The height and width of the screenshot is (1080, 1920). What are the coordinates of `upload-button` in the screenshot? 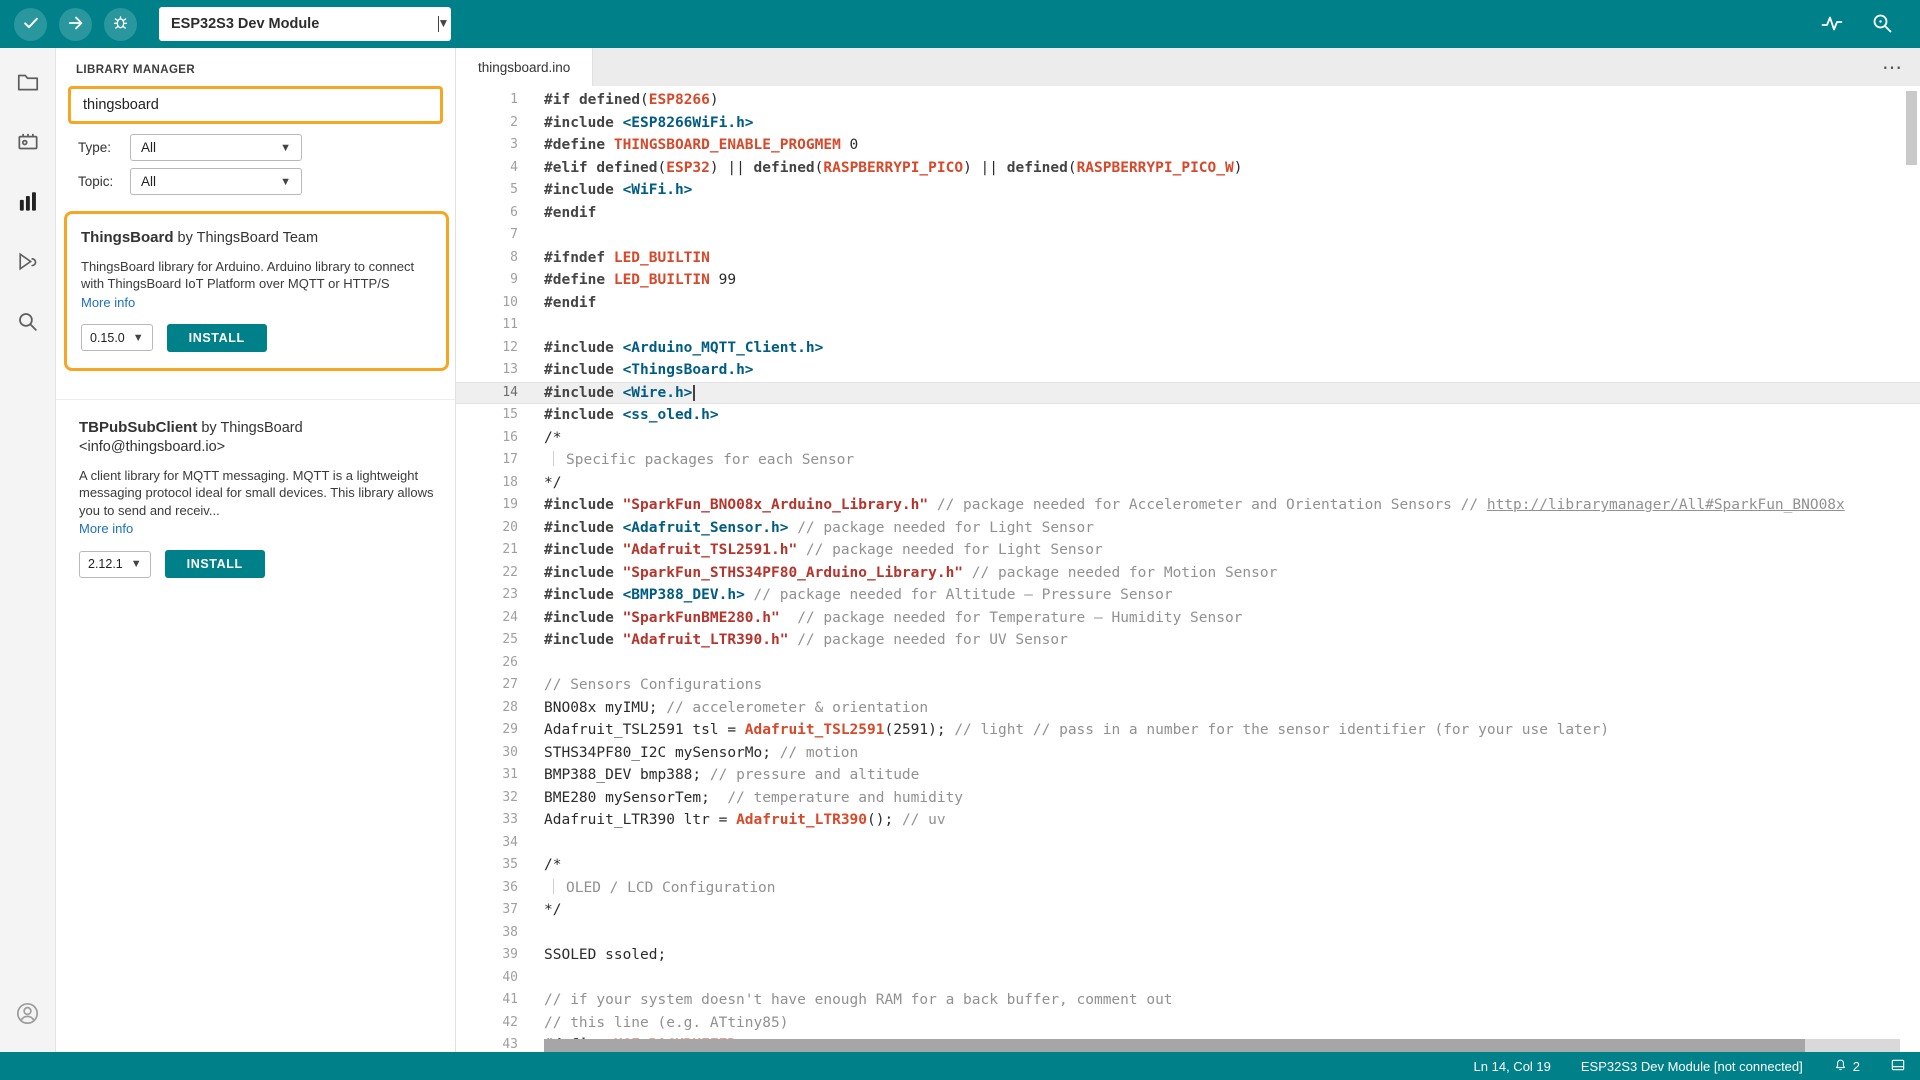 It's located at (75, 24).